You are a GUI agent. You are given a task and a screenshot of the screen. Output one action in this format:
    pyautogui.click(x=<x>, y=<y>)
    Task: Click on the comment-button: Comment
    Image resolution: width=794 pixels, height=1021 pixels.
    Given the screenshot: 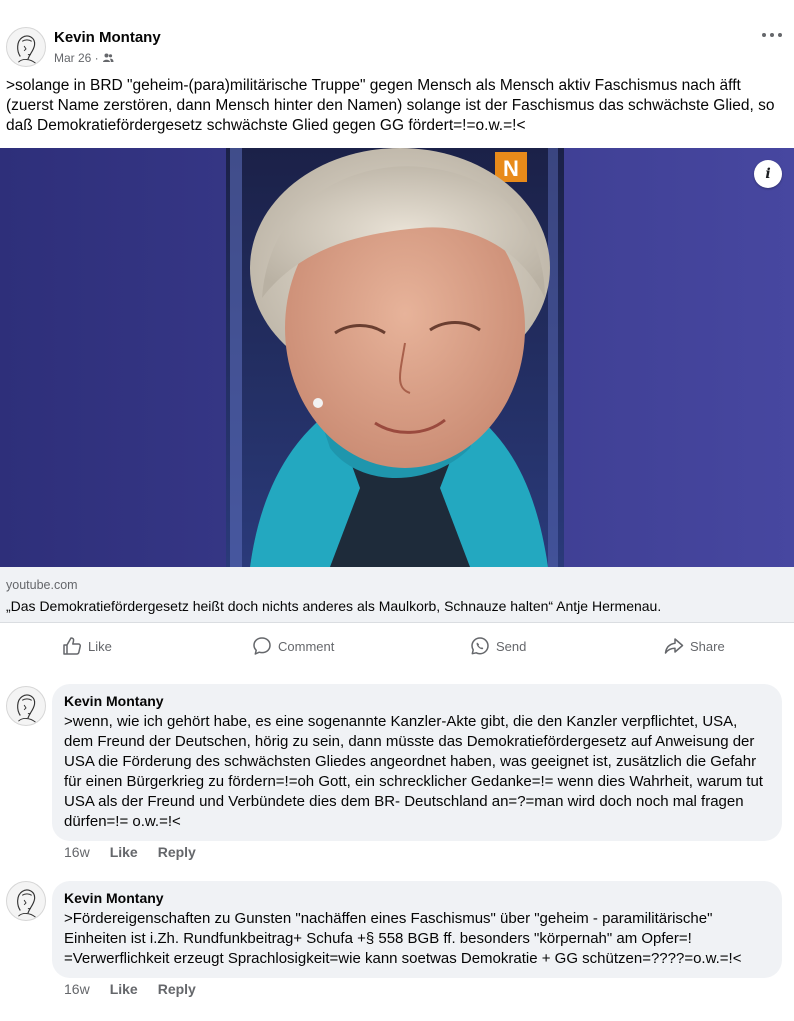 What is the action you would take?
    pyautogui.click(x=293, y=646)
    